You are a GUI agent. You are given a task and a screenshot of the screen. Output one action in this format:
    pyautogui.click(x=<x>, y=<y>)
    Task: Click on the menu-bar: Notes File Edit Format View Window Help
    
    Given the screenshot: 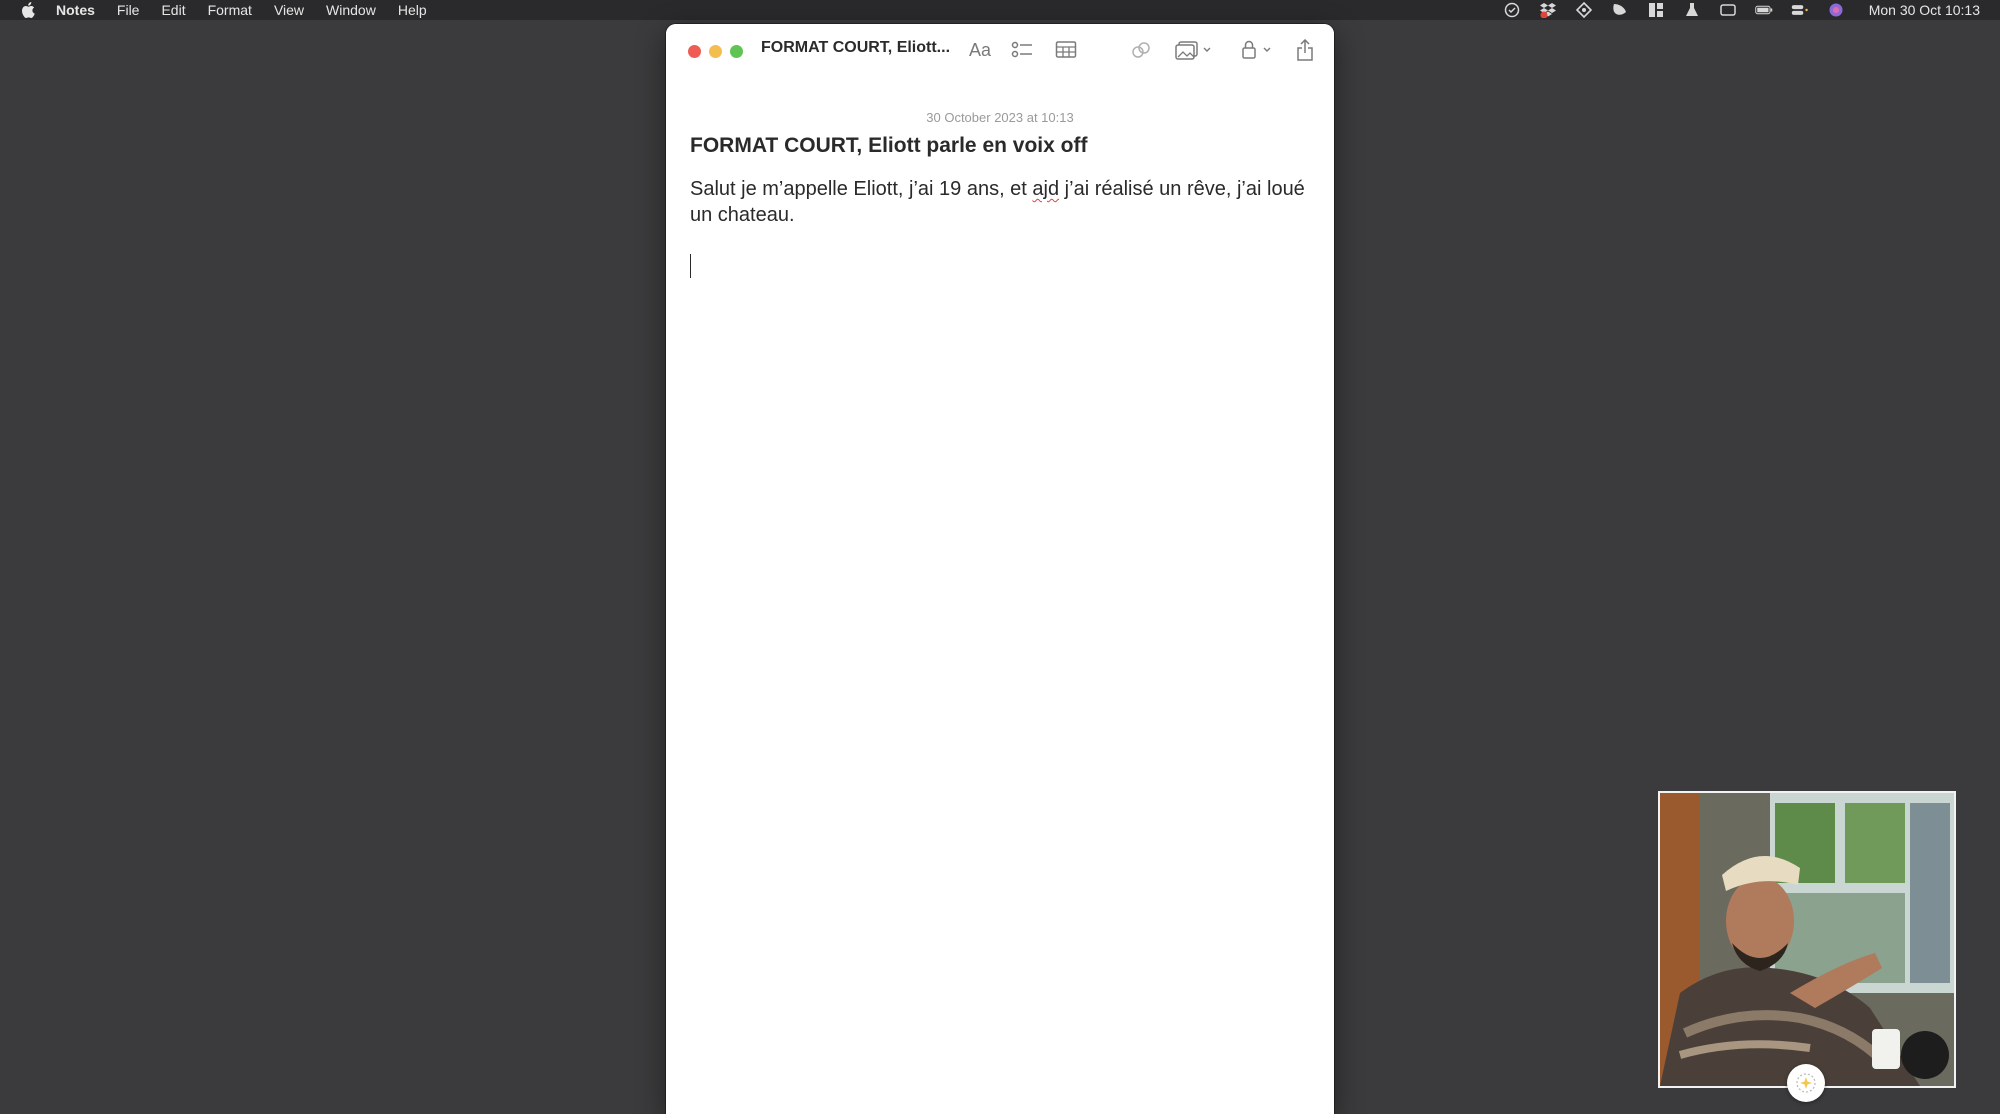 What is the action you would take?
    pyautogui.click(x=1000, y=10)
    